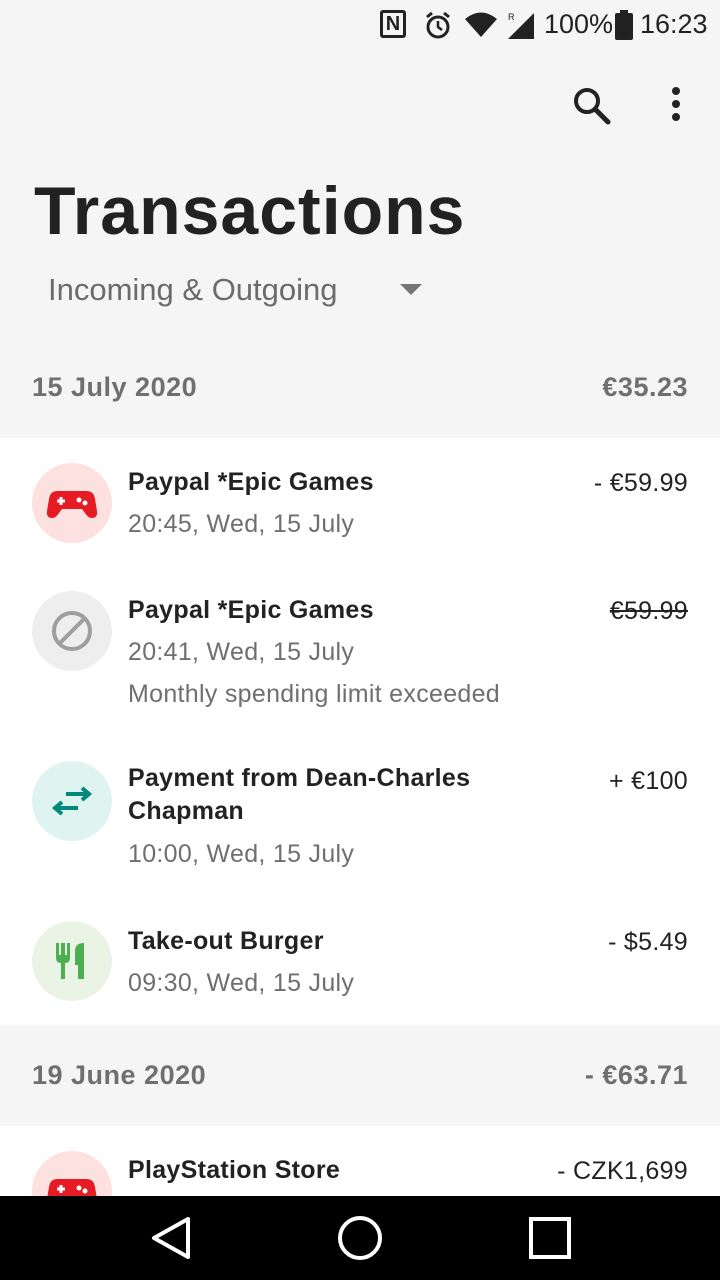 Image resolution: width=720 pixels, height=1280 pixels. What do you see at coordinates (171, 1238) in the screenshot?
I see `back-icon` at bounding box center [171, 1238].